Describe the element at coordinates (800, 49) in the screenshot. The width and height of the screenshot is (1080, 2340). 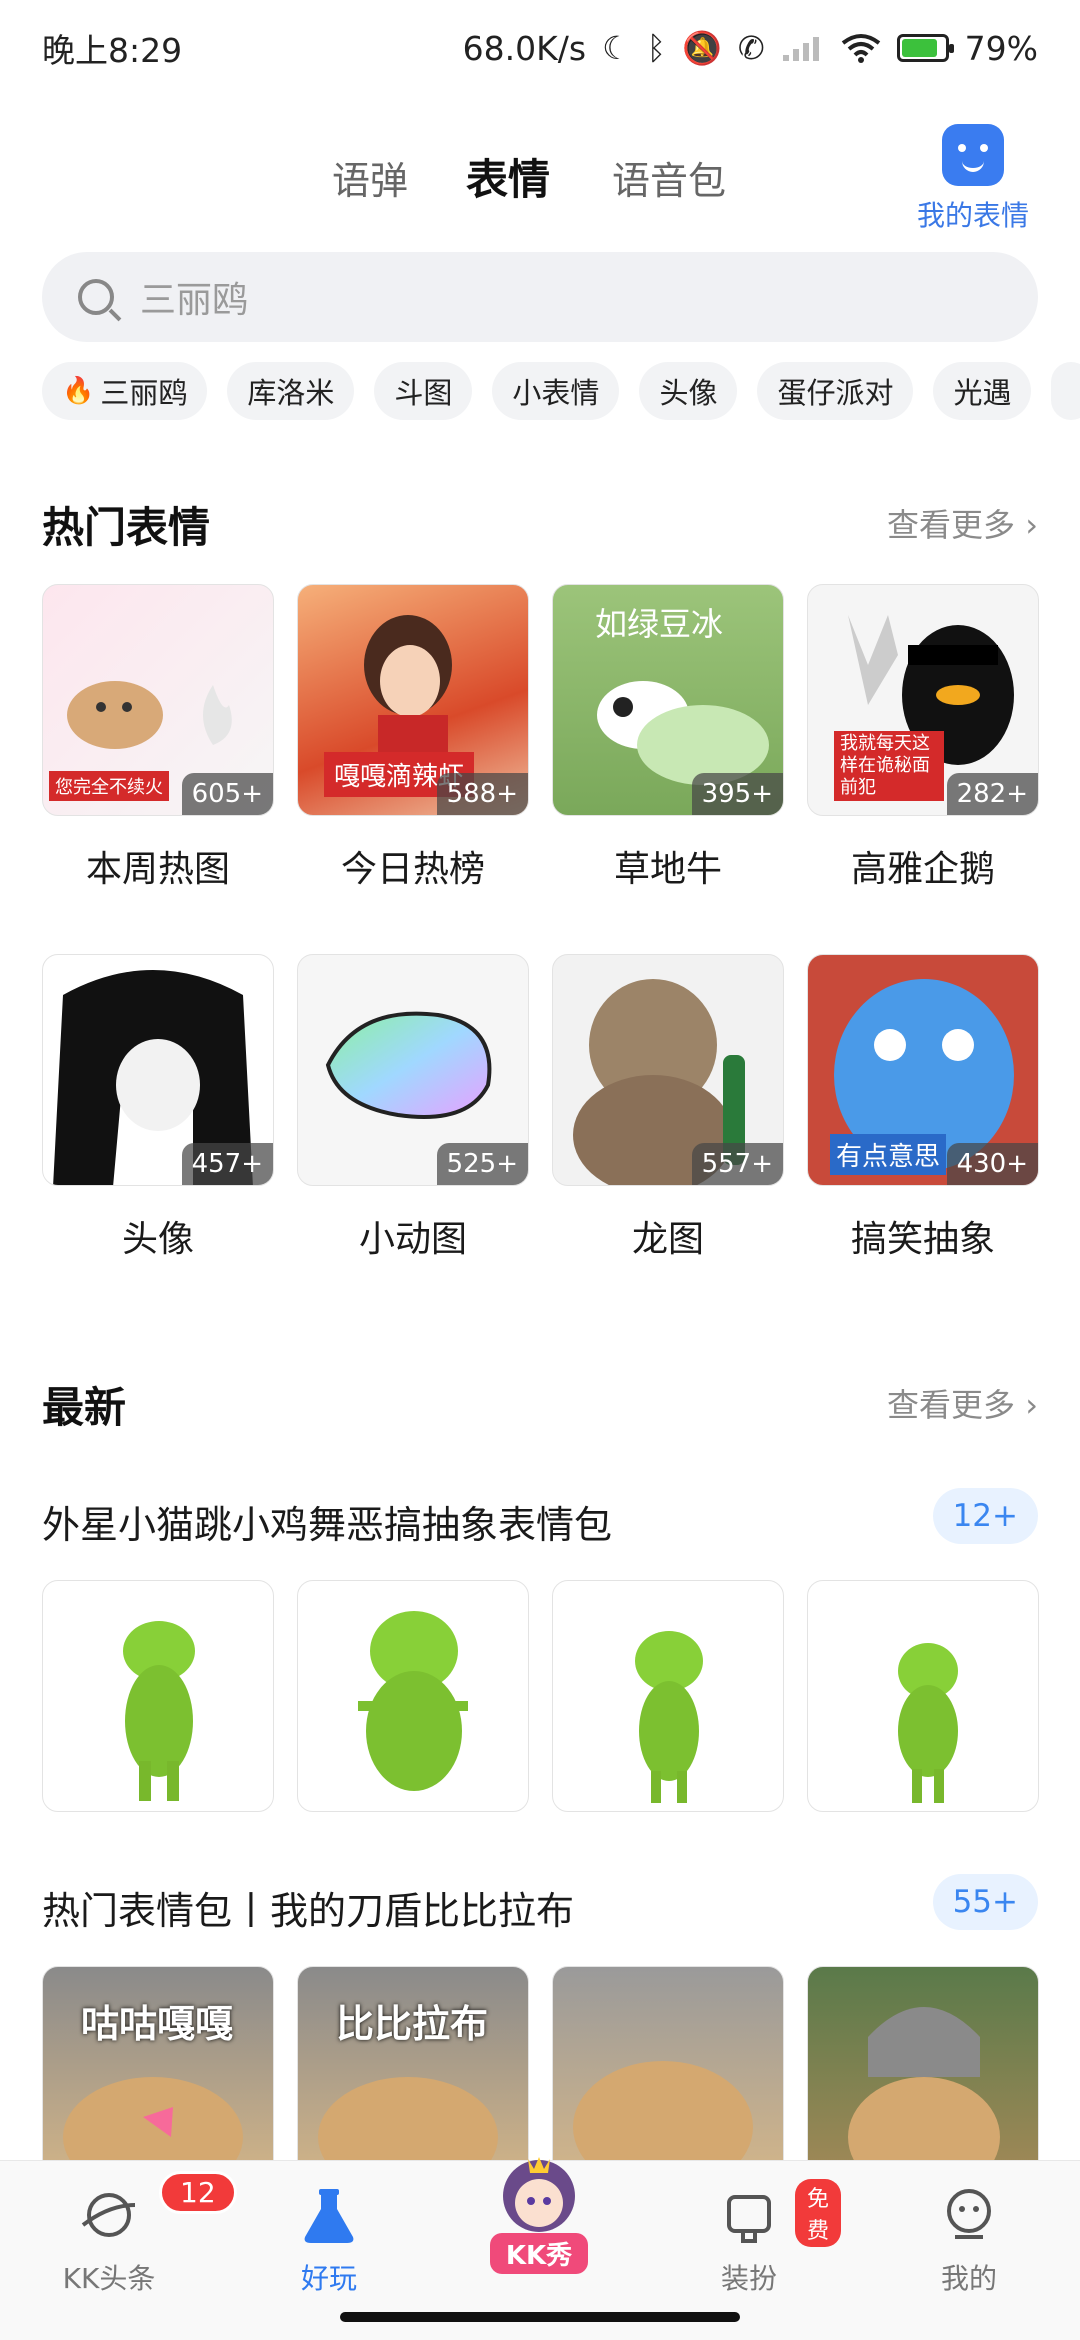
I see `signal-icon` at that location.